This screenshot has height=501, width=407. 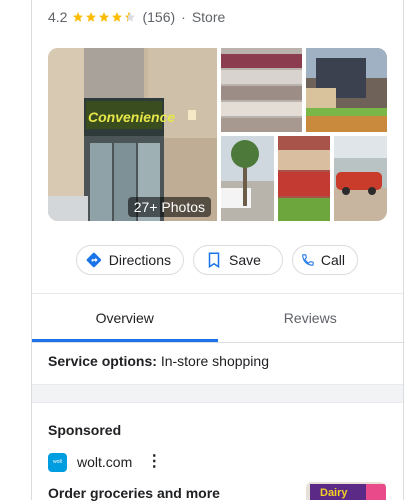 What do you see at coordinates (94, 260) in the screenshot?
I see `directions-icon` at bounding box center [94, 260].